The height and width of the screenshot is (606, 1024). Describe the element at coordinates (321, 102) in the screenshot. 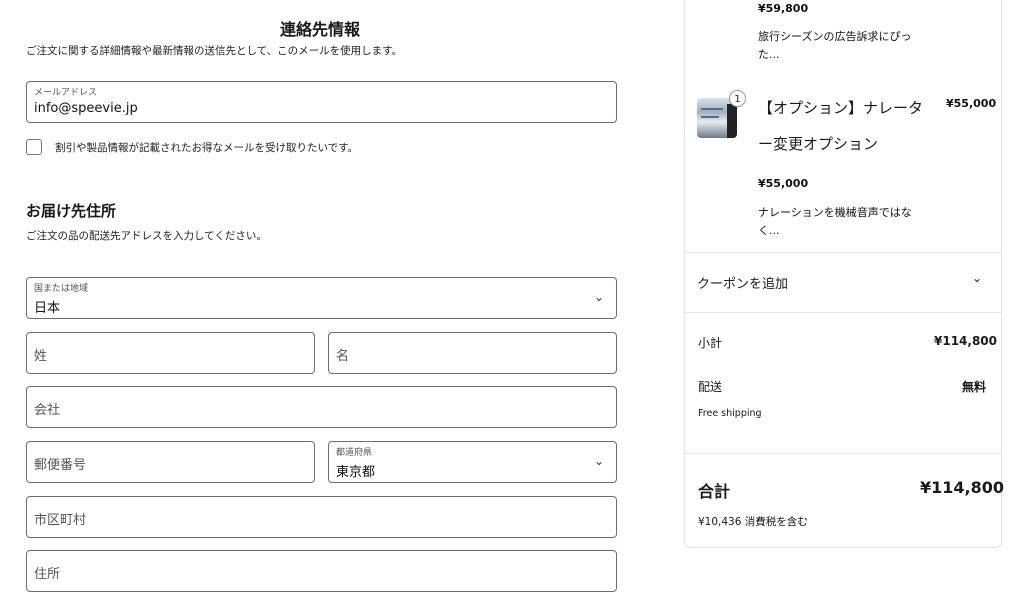

I see `email-field: メールアドレス info@speevie.jp` at that location.